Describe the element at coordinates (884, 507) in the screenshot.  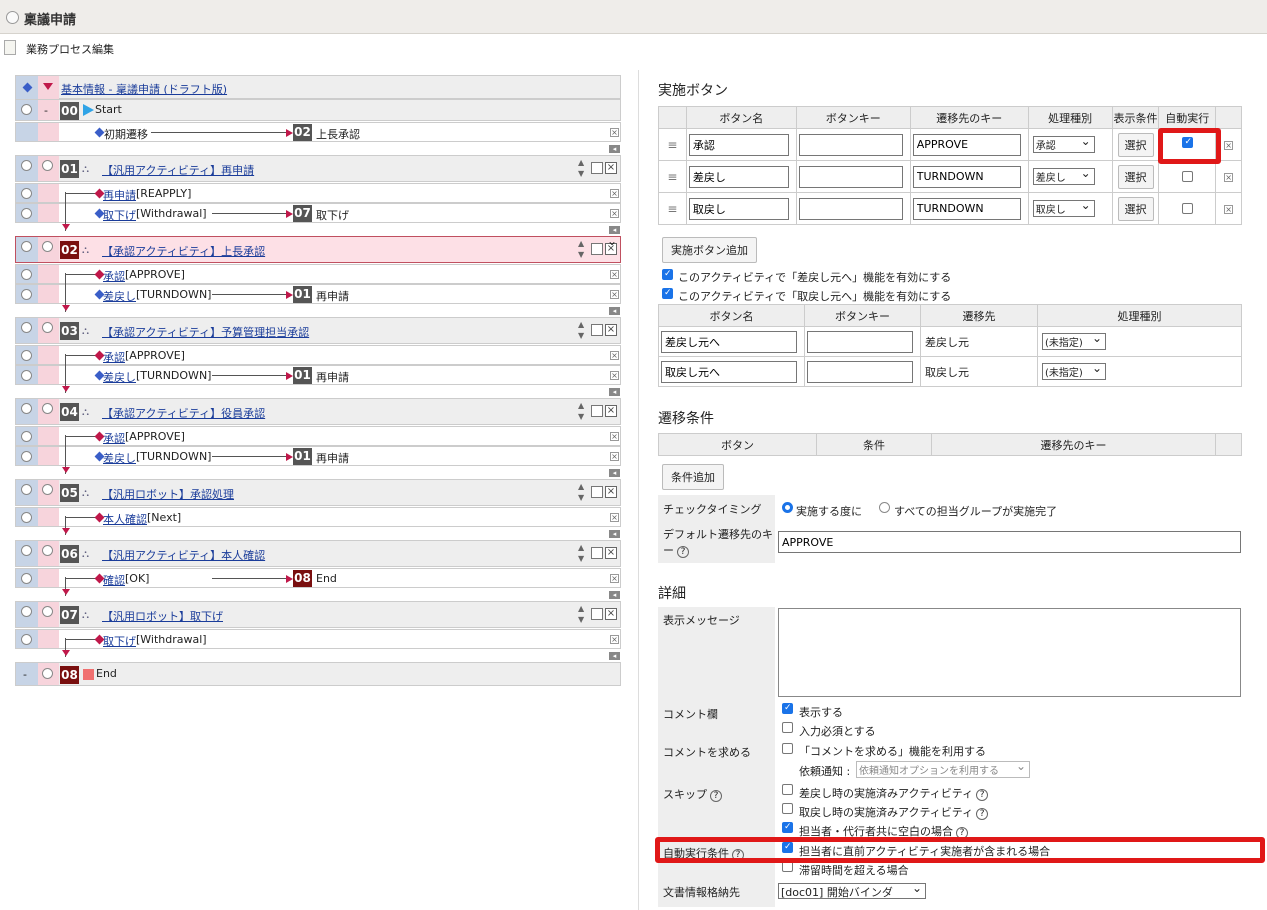
I see `timing-all-radio` at that location.